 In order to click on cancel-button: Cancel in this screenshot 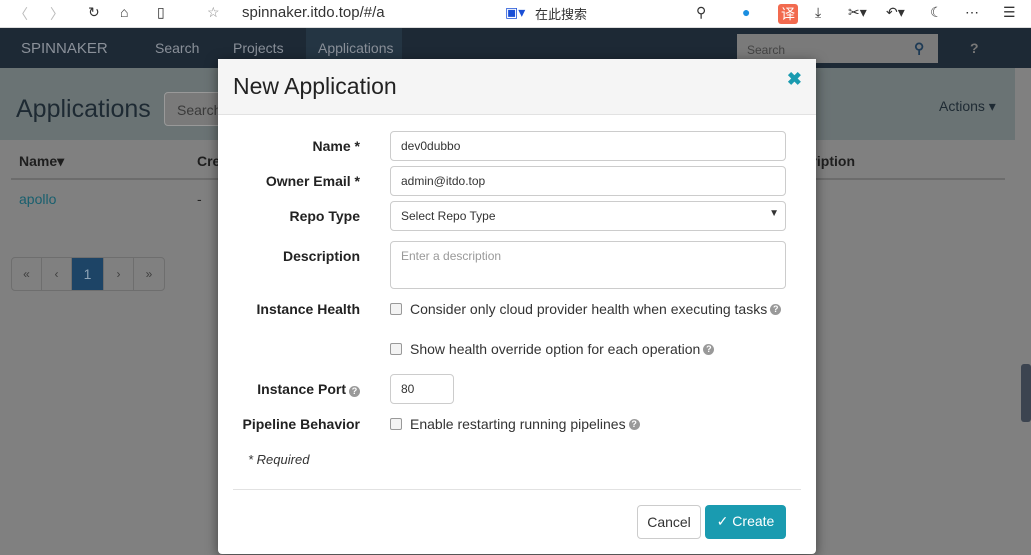, I will do `click(669, 522)`.